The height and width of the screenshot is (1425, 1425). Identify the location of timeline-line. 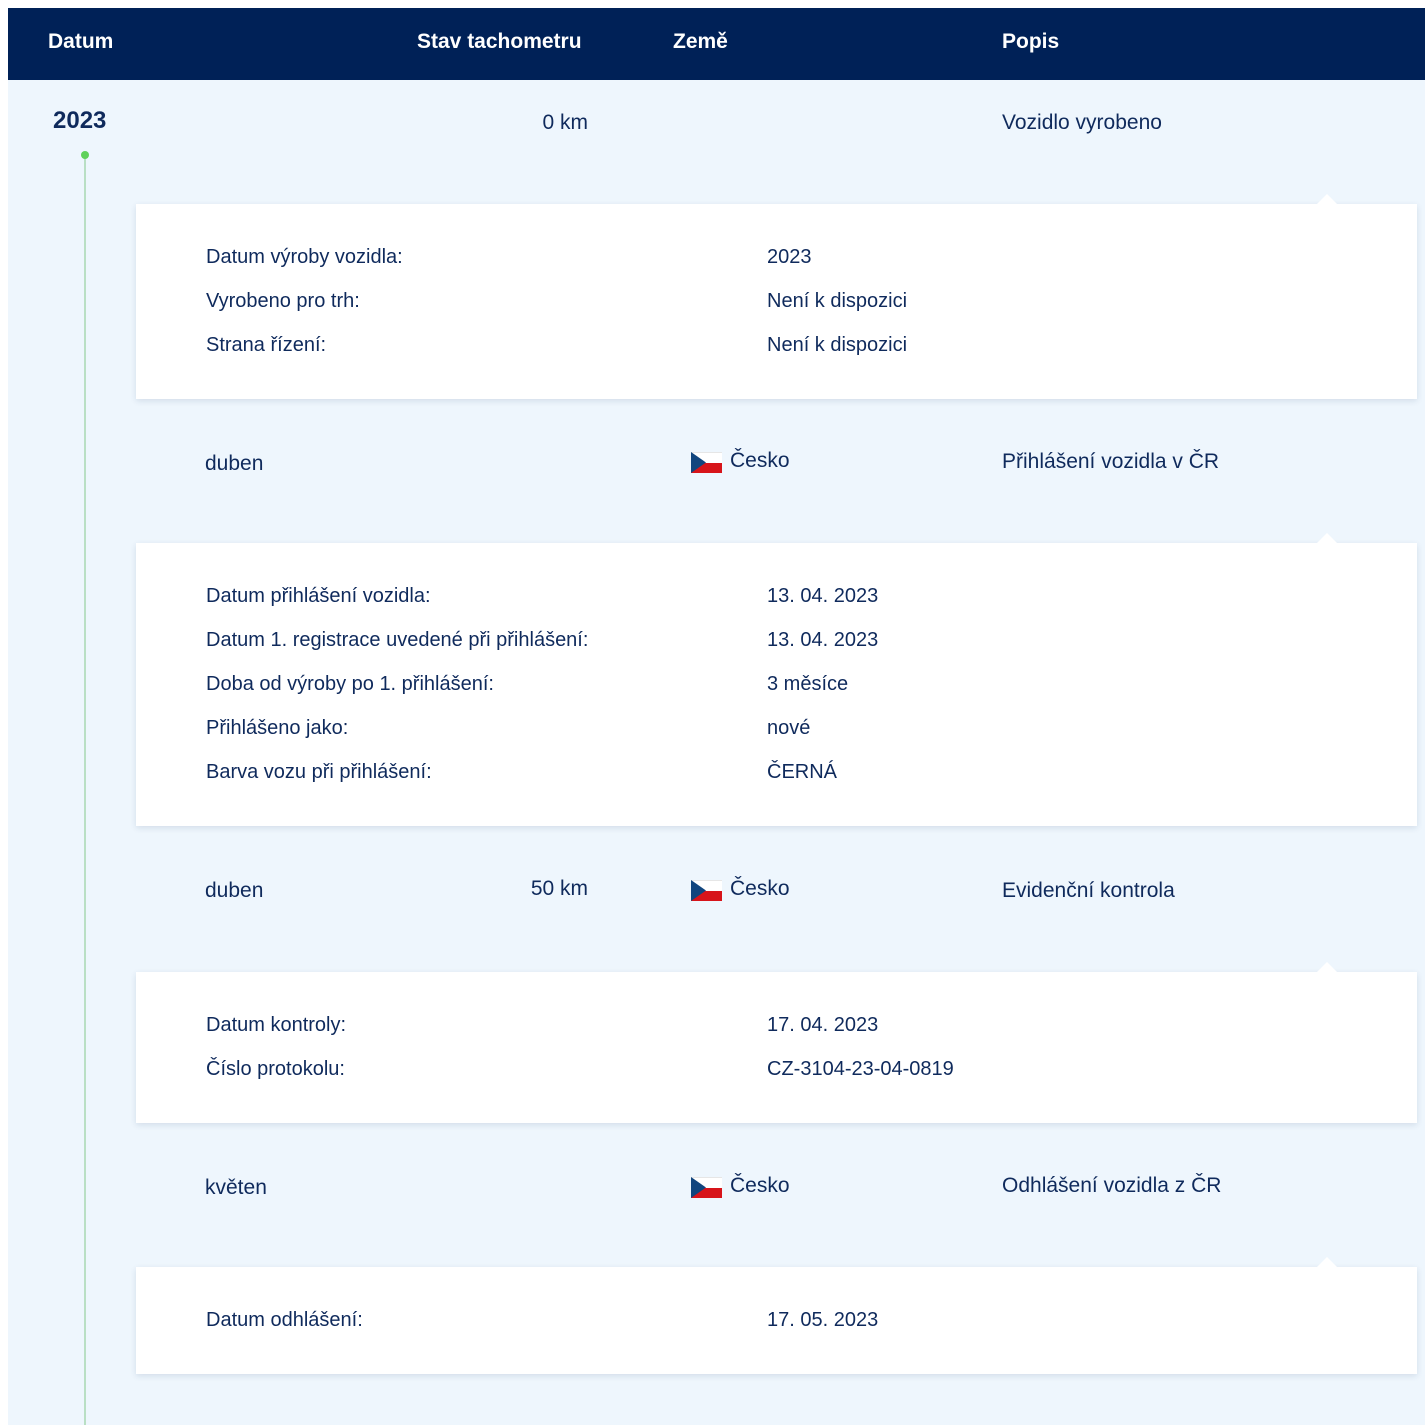
(85, 791).